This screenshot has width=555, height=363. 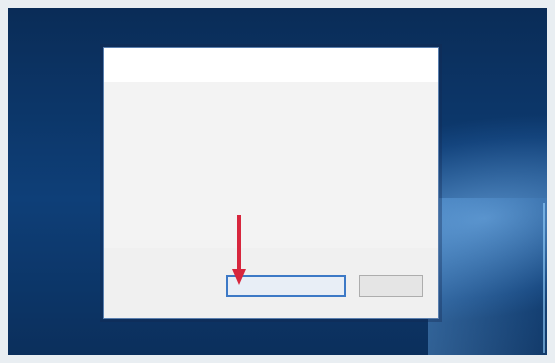 I want to click on cancel-button, so click(x=391, y=286).